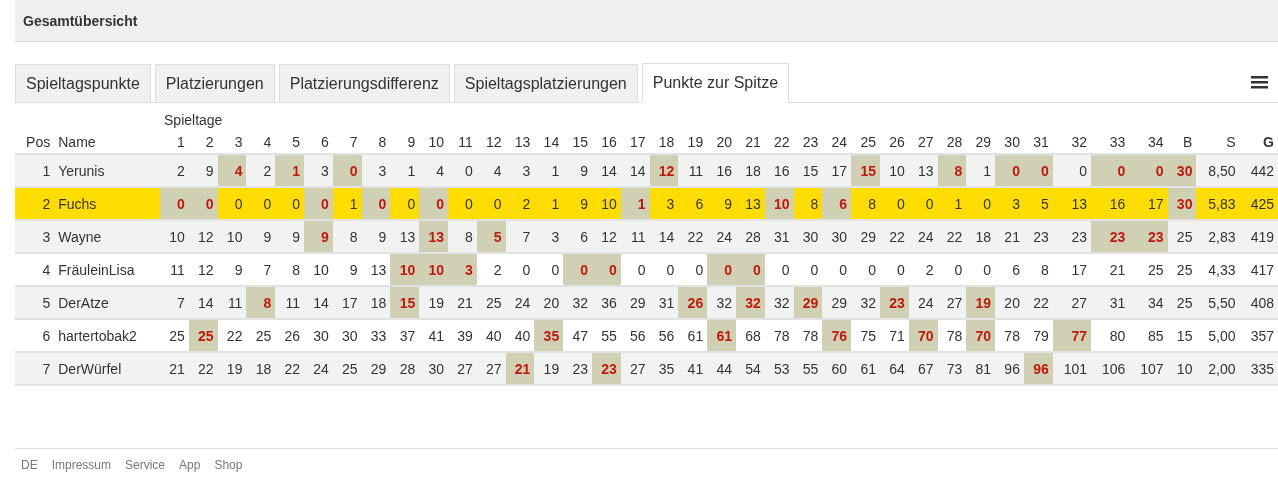 This screenshot has height=489, width=1278. I want to click on table-cell: 71, so click(894, 335).